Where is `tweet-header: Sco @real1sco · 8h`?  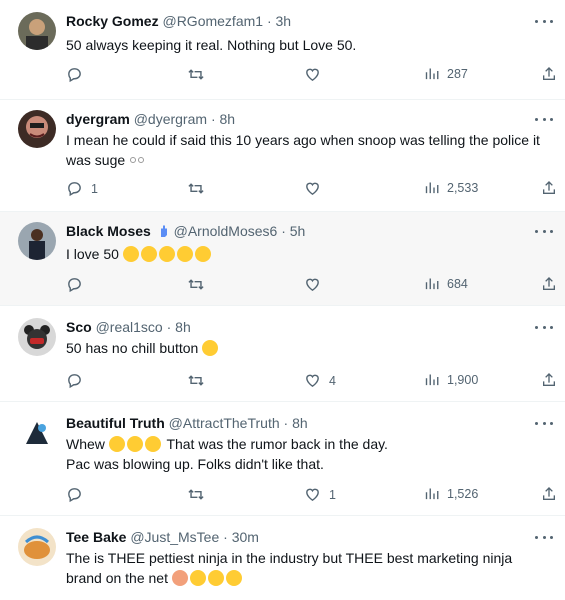
tweet-header: Sco @real1sco · 8h is located at coordinates (128, 327).